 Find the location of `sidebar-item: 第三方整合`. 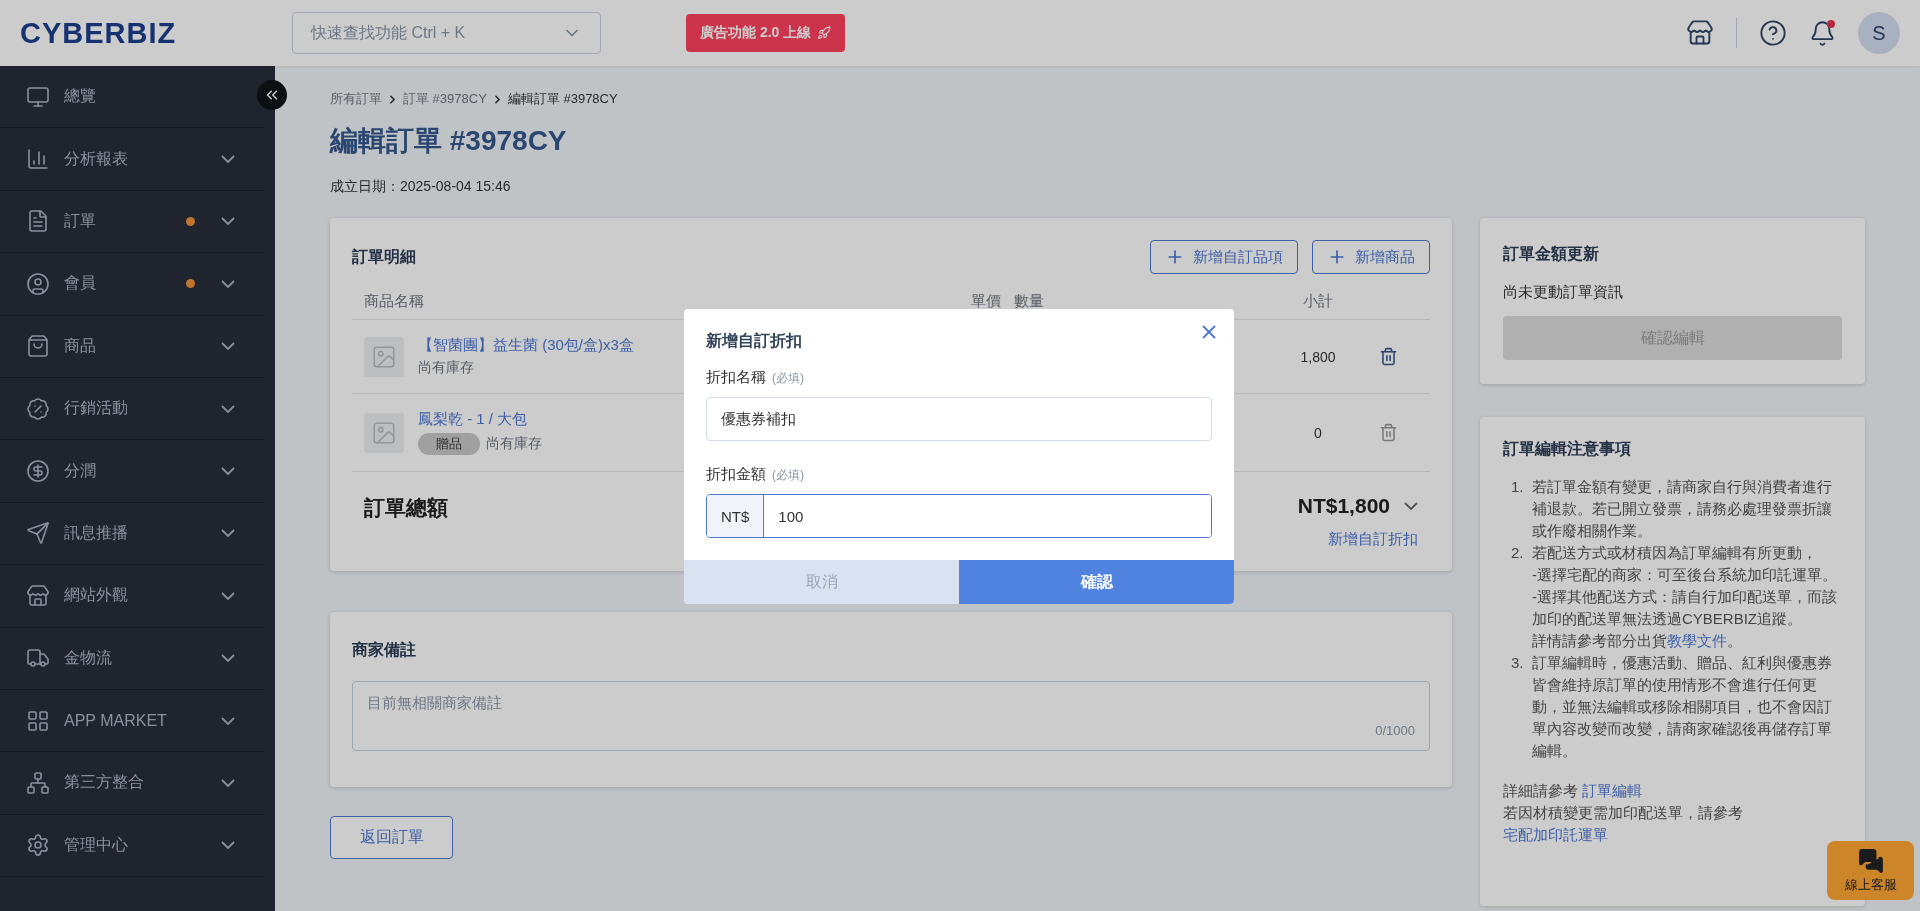

sidebar-item: 第三方整合 is located at coordinates (132, 783).